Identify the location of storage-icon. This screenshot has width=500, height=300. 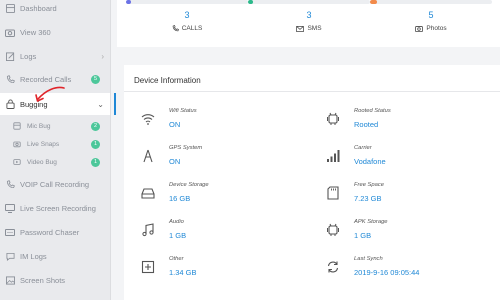
(148, 193).